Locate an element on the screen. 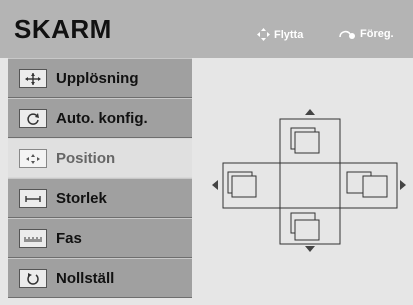 This screenshot has height=305, width=413. menu-item-storlek: Storlek is located at coordinates (100, 198).